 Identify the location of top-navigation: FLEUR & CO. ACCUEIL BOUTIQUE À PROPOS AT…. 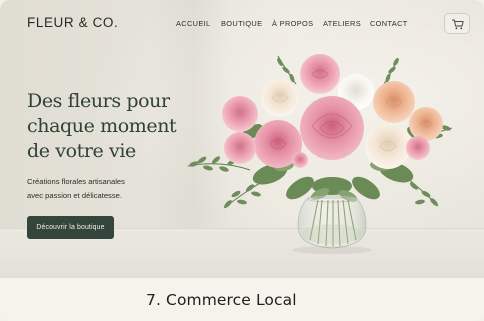
(242, 23).